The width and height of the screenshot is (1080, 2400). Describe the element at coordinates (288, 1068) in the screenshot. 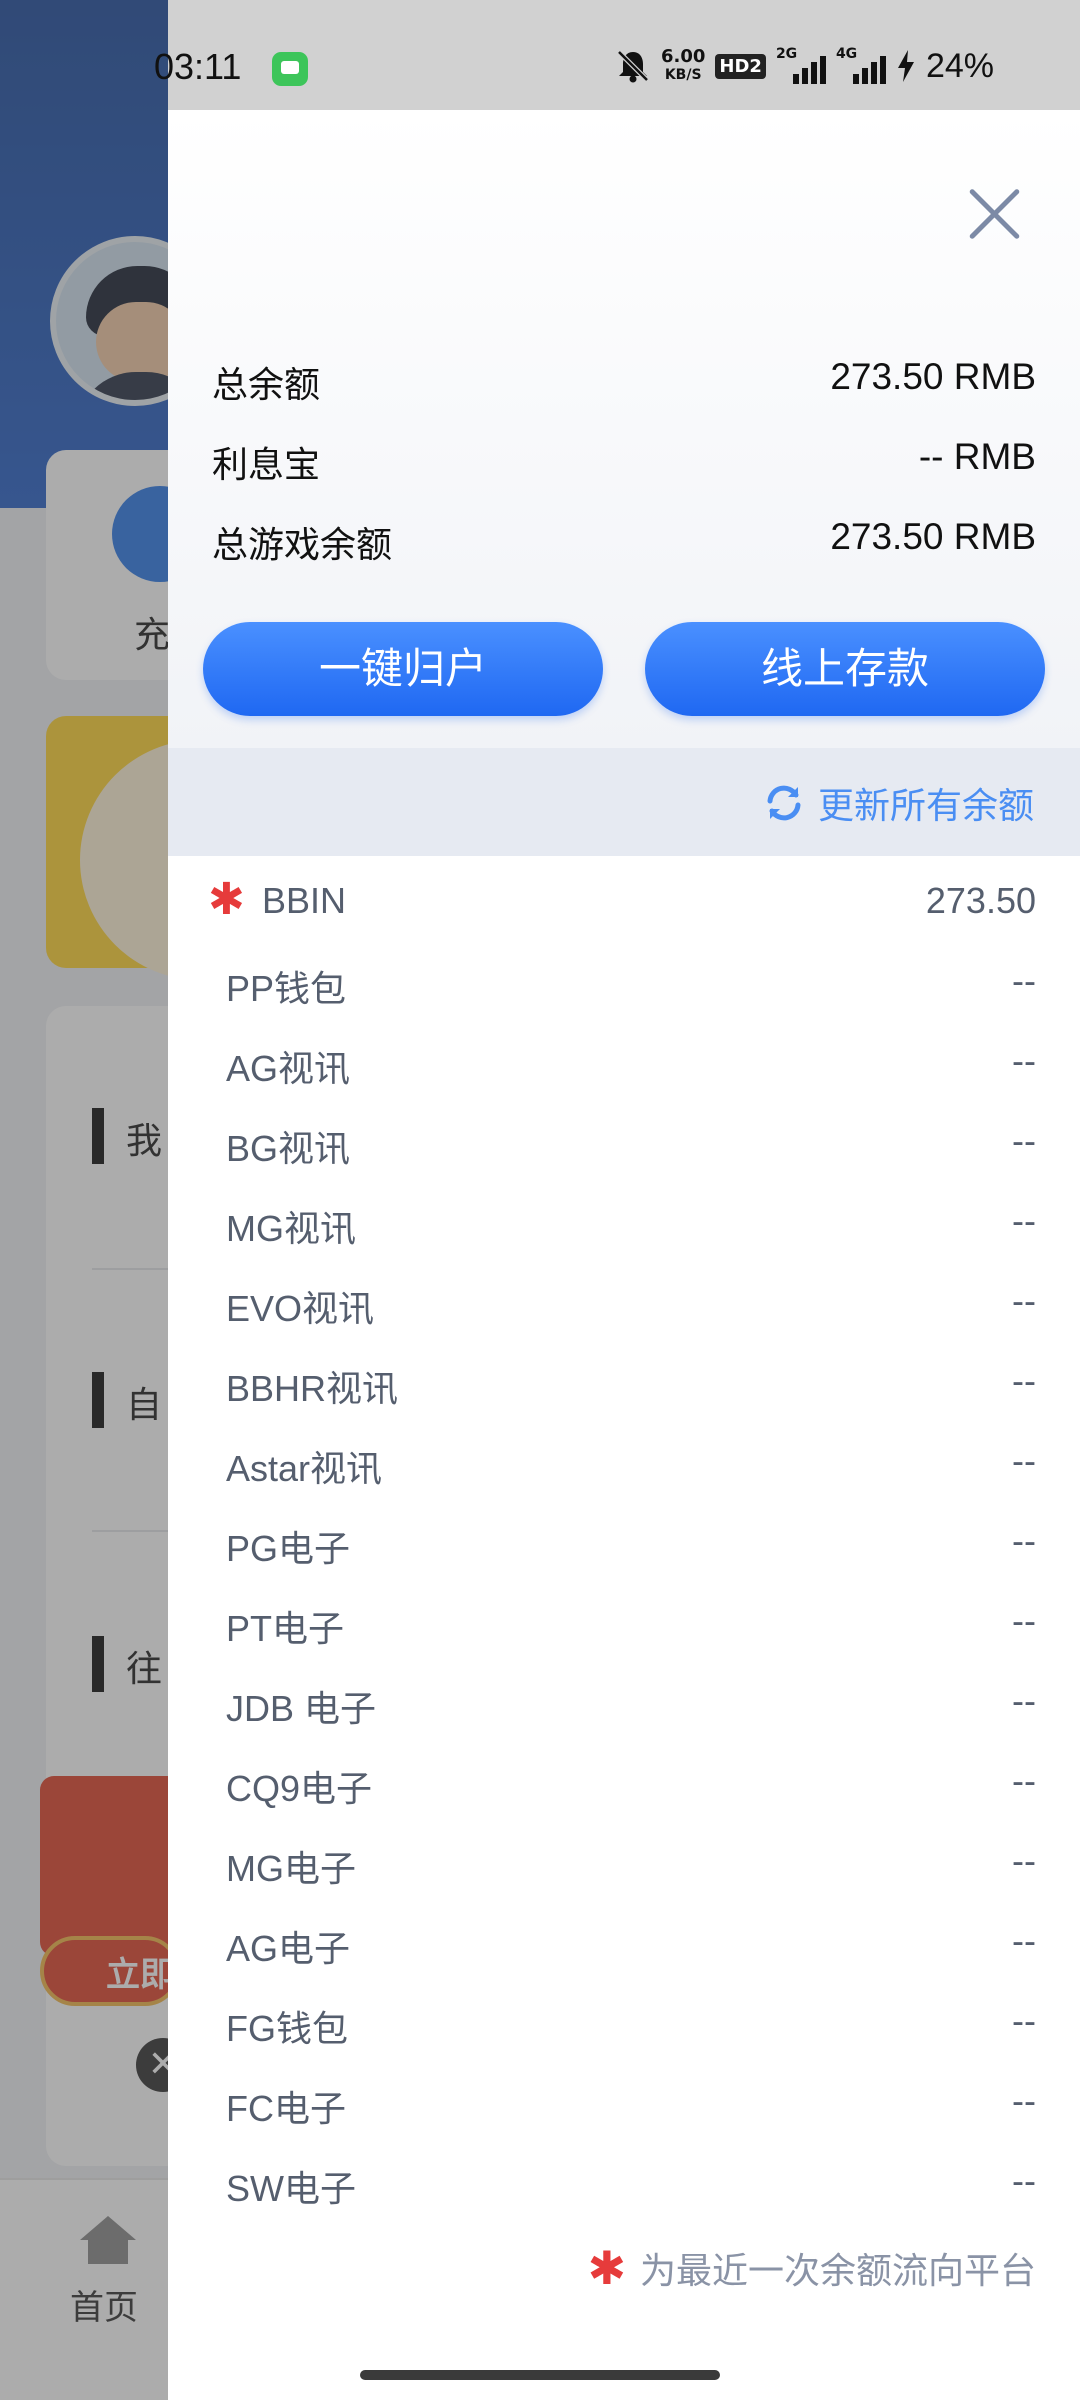

I see `platform-name: AG视讯` at that location.